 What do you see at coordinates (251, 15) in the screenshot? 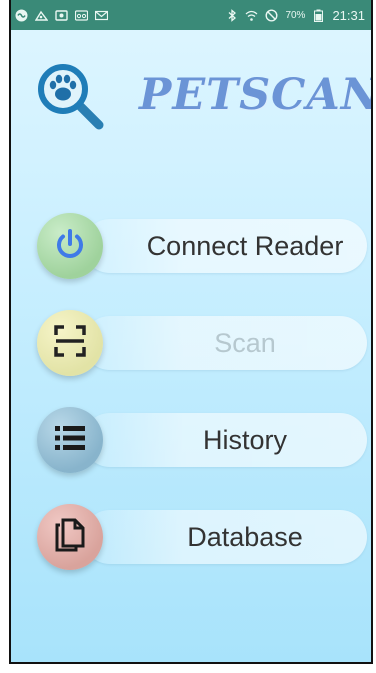
I see `wifi-icon` at bounding box center [251, 15].